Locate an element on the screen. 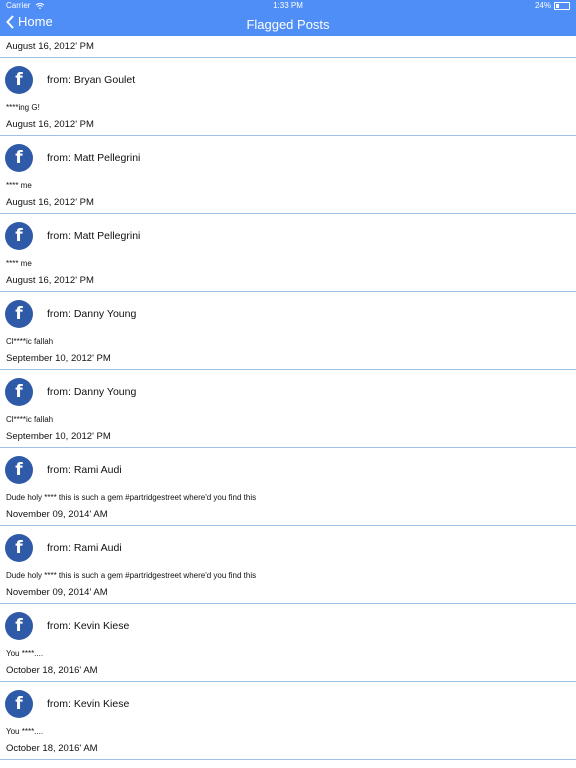 Image resolution: width=576 pixels, height=768 pixels. status-time: 1:33 PM is located at coordinates (288, 5).